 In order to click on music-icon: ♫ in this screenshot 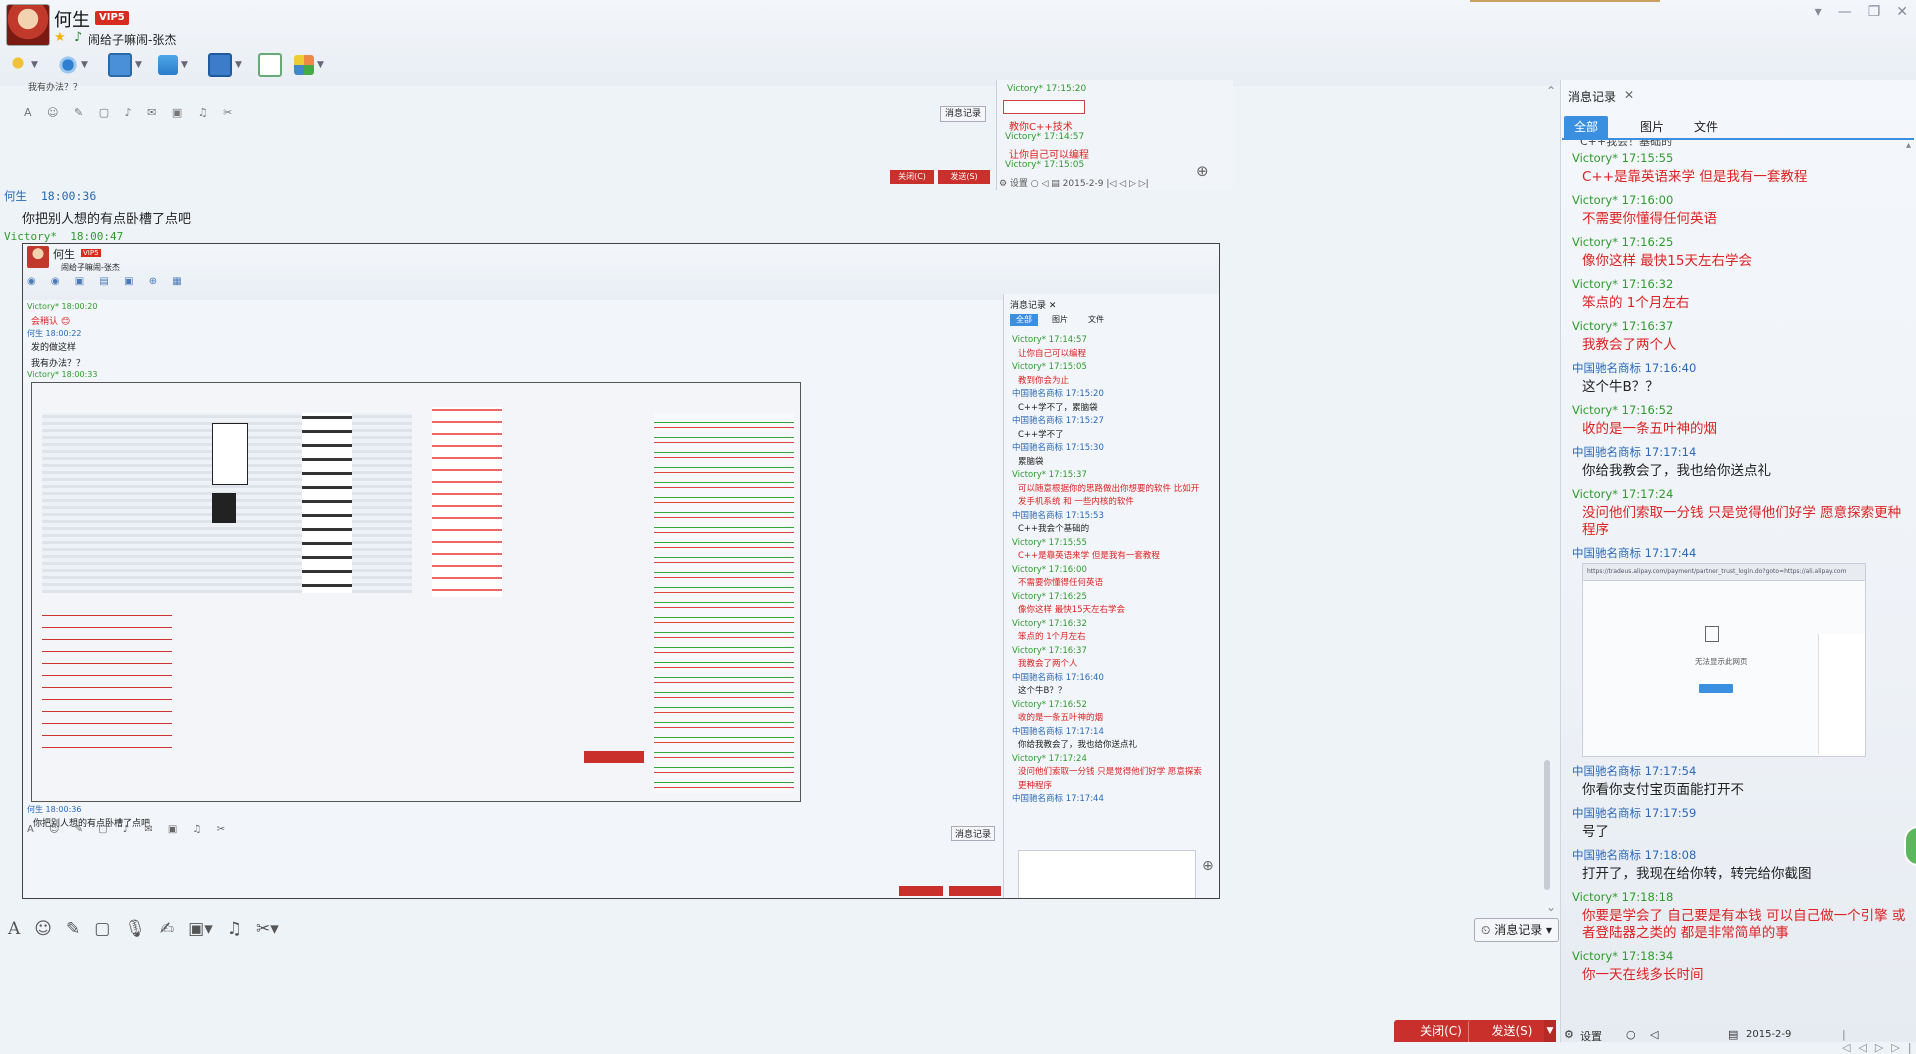, I will do `click(234, 929)`.